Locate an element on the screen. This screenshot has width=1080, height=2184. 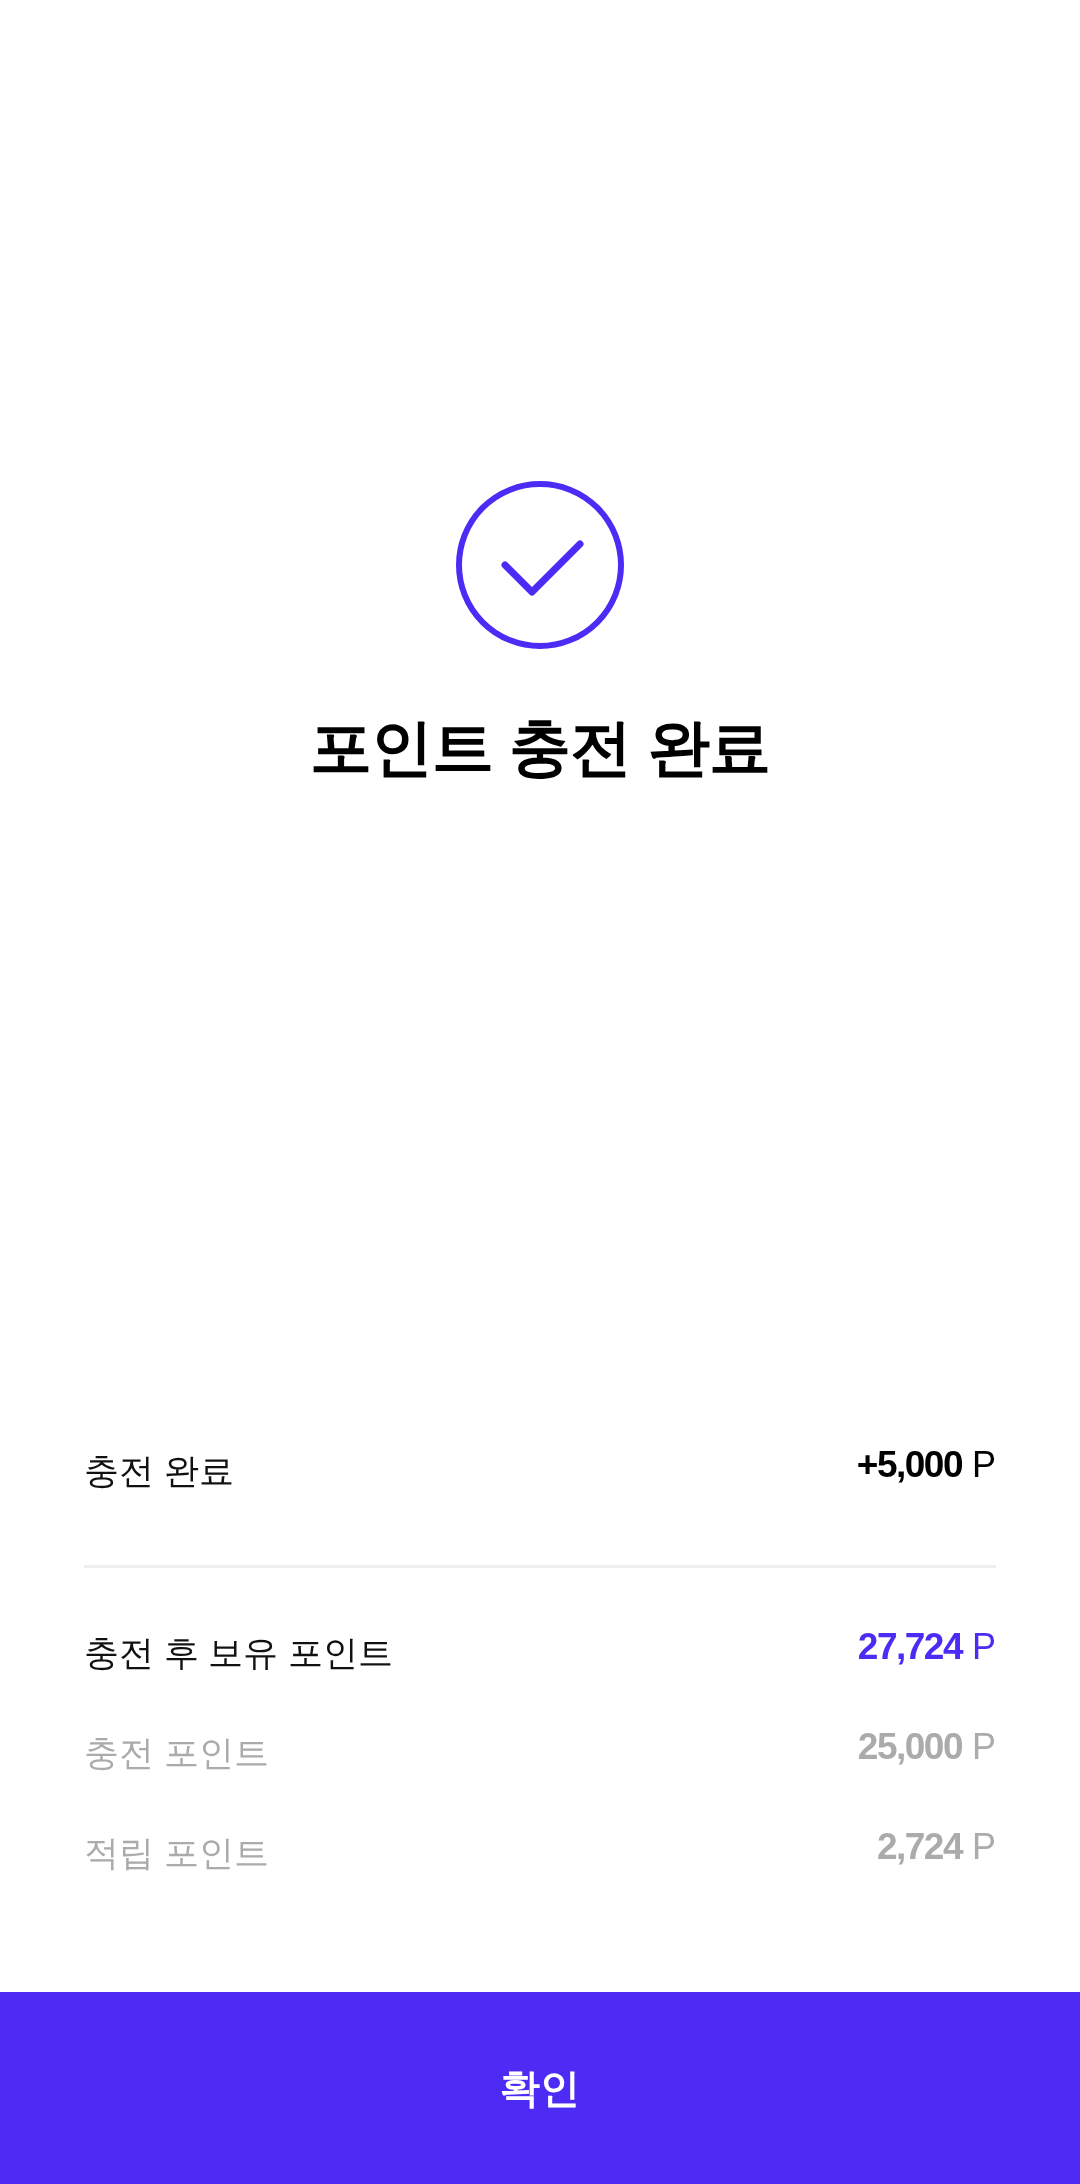
points-amount: 25,000 is located at coordinates (909, 1746).